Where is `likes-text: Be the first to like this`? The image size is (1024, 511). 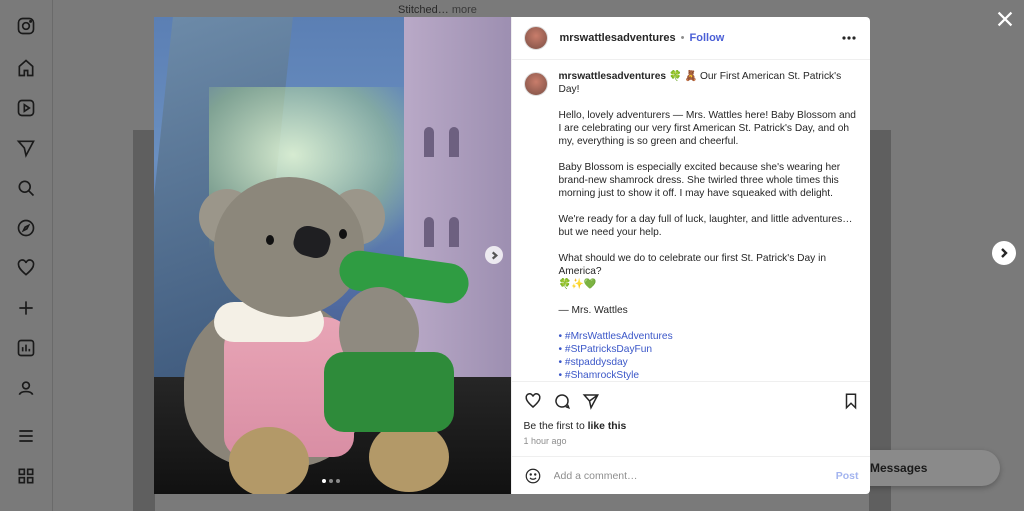
likes-text: Be the first to like this is located at coordinates (575, 426).